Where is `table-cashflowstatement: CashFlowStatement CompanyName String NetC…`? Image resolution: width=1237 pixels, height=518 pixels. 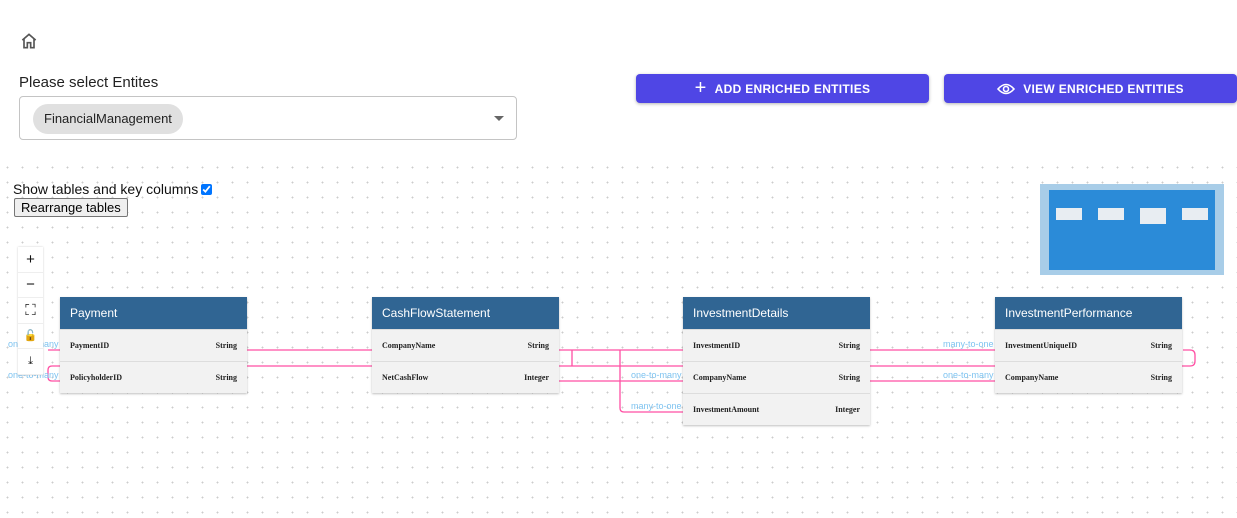
table-cashflowstatement: CashFlowStatement CompanyName String NetC… is located at coordinates (465, 345).